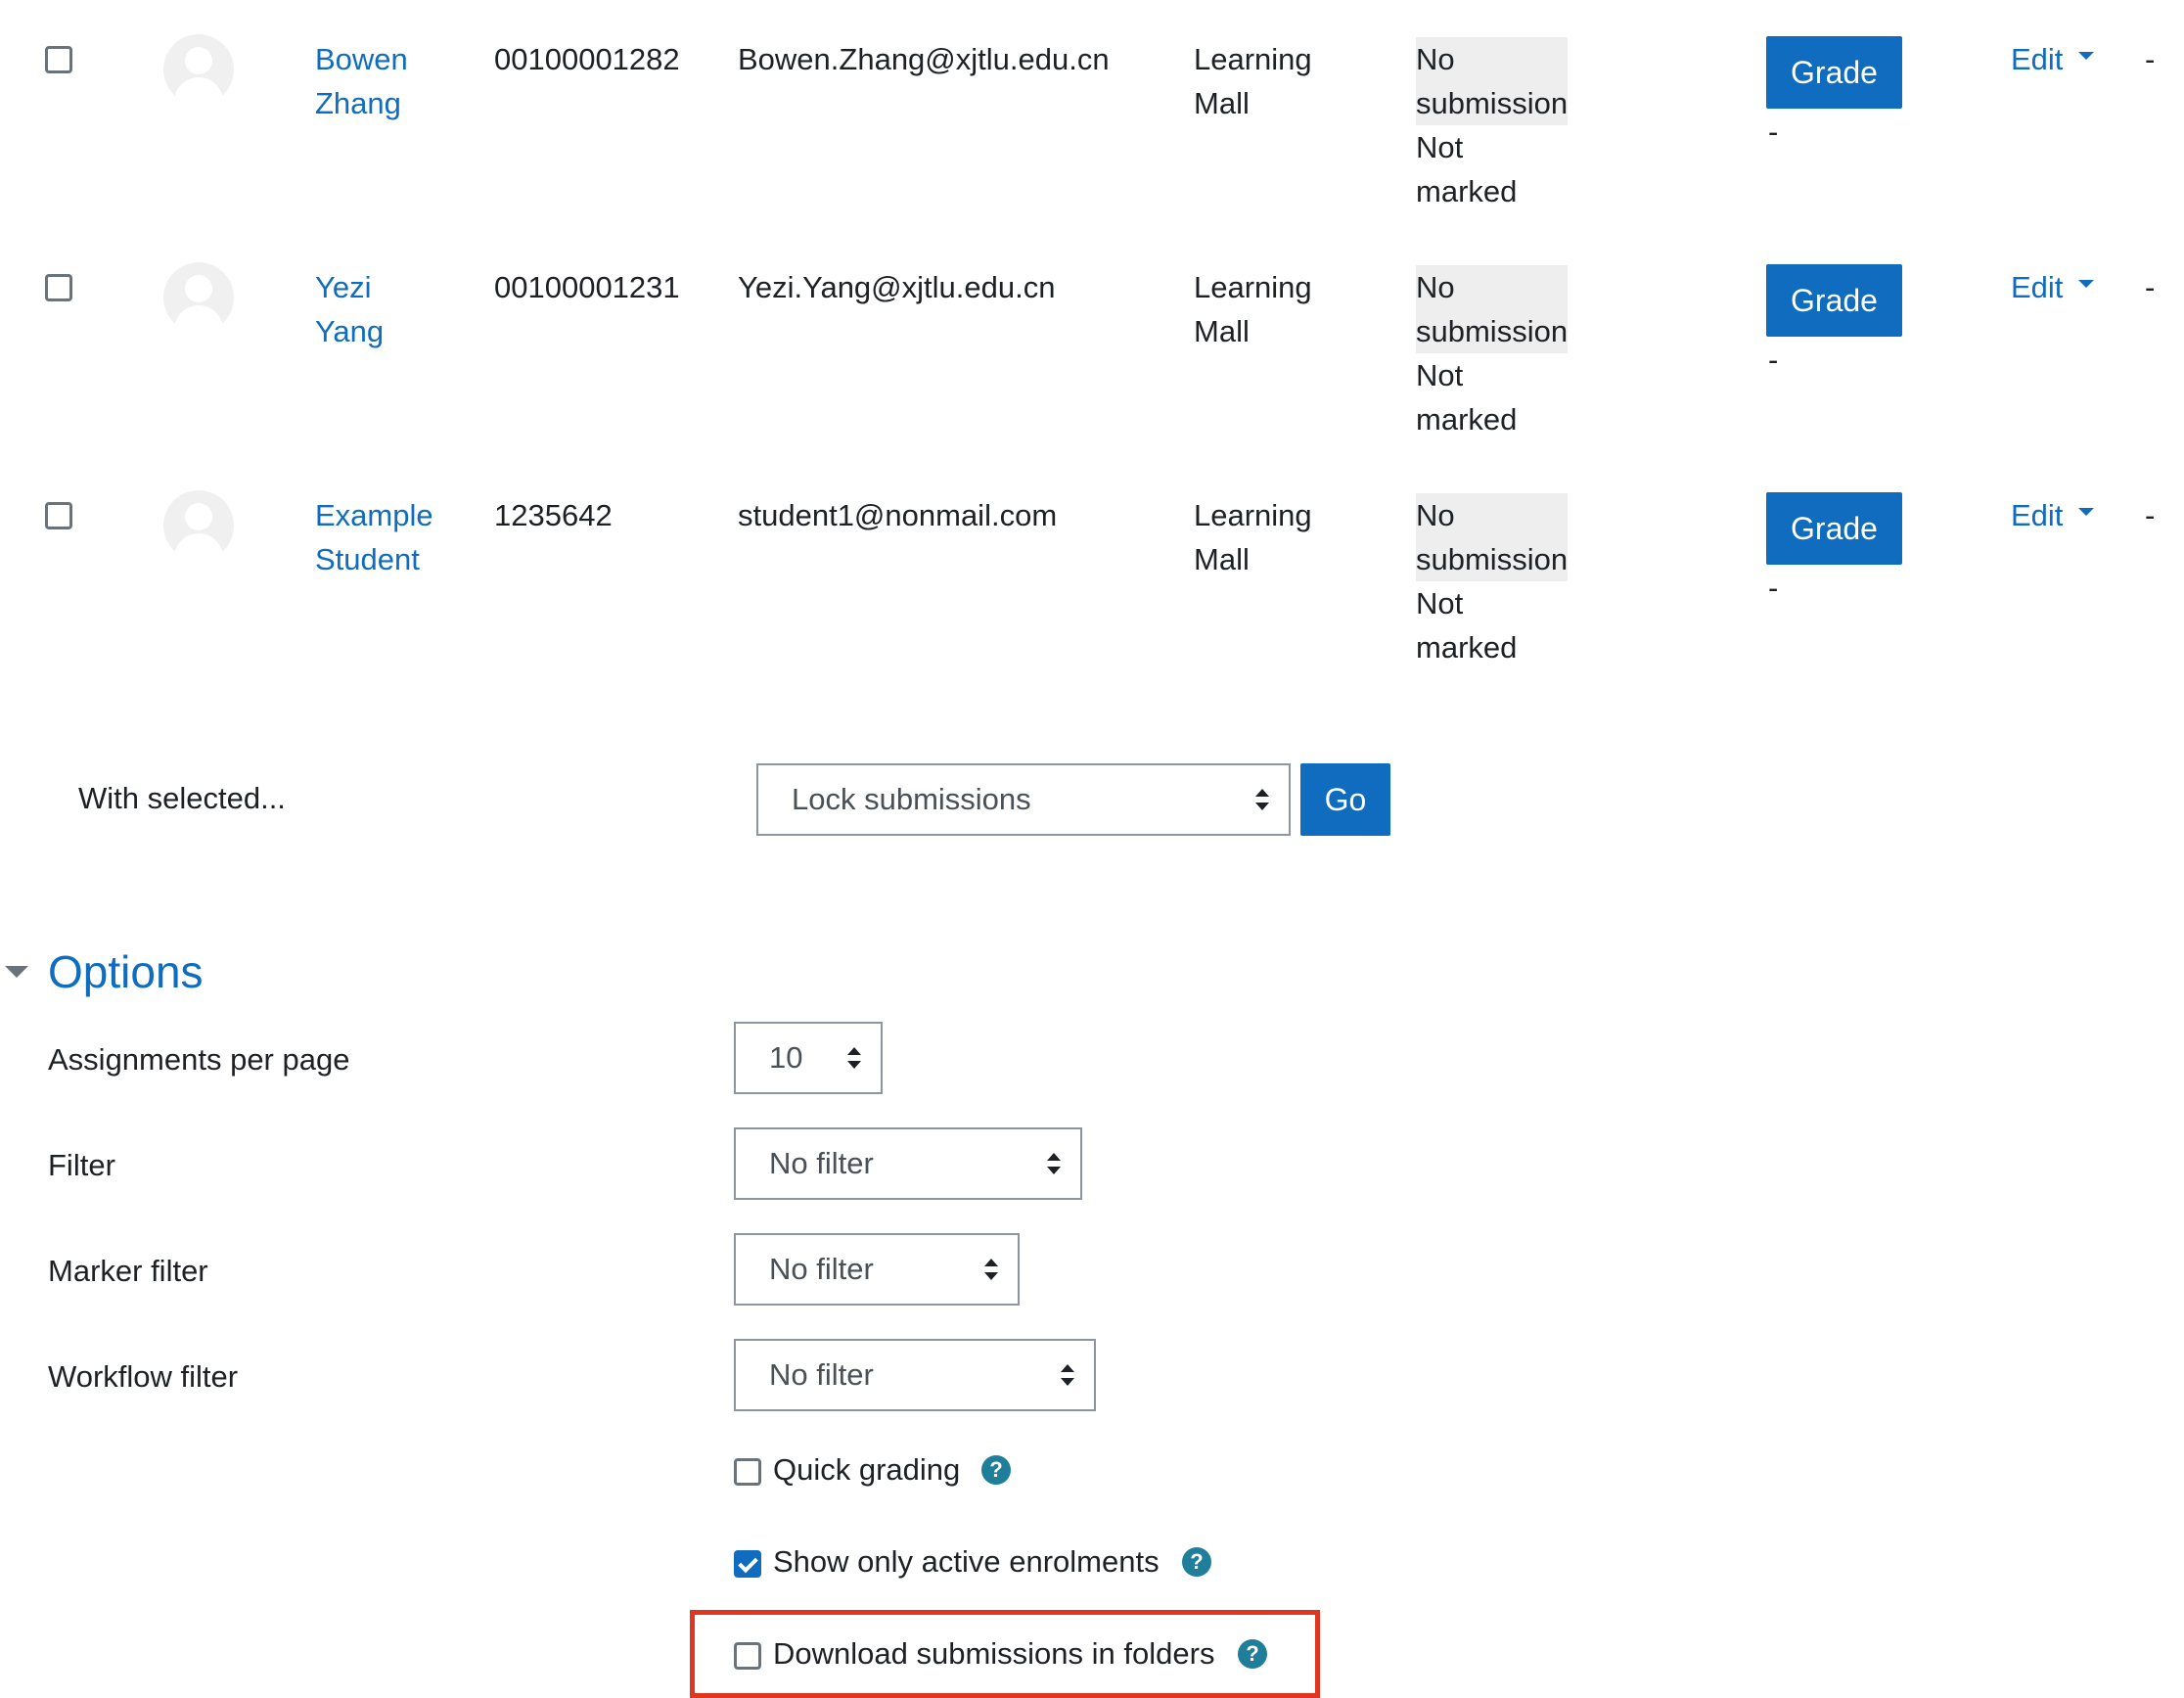 The width and height of the screenshot is (2184, 1698). I want to click on filter-label: Filter, so click(81, 1165).